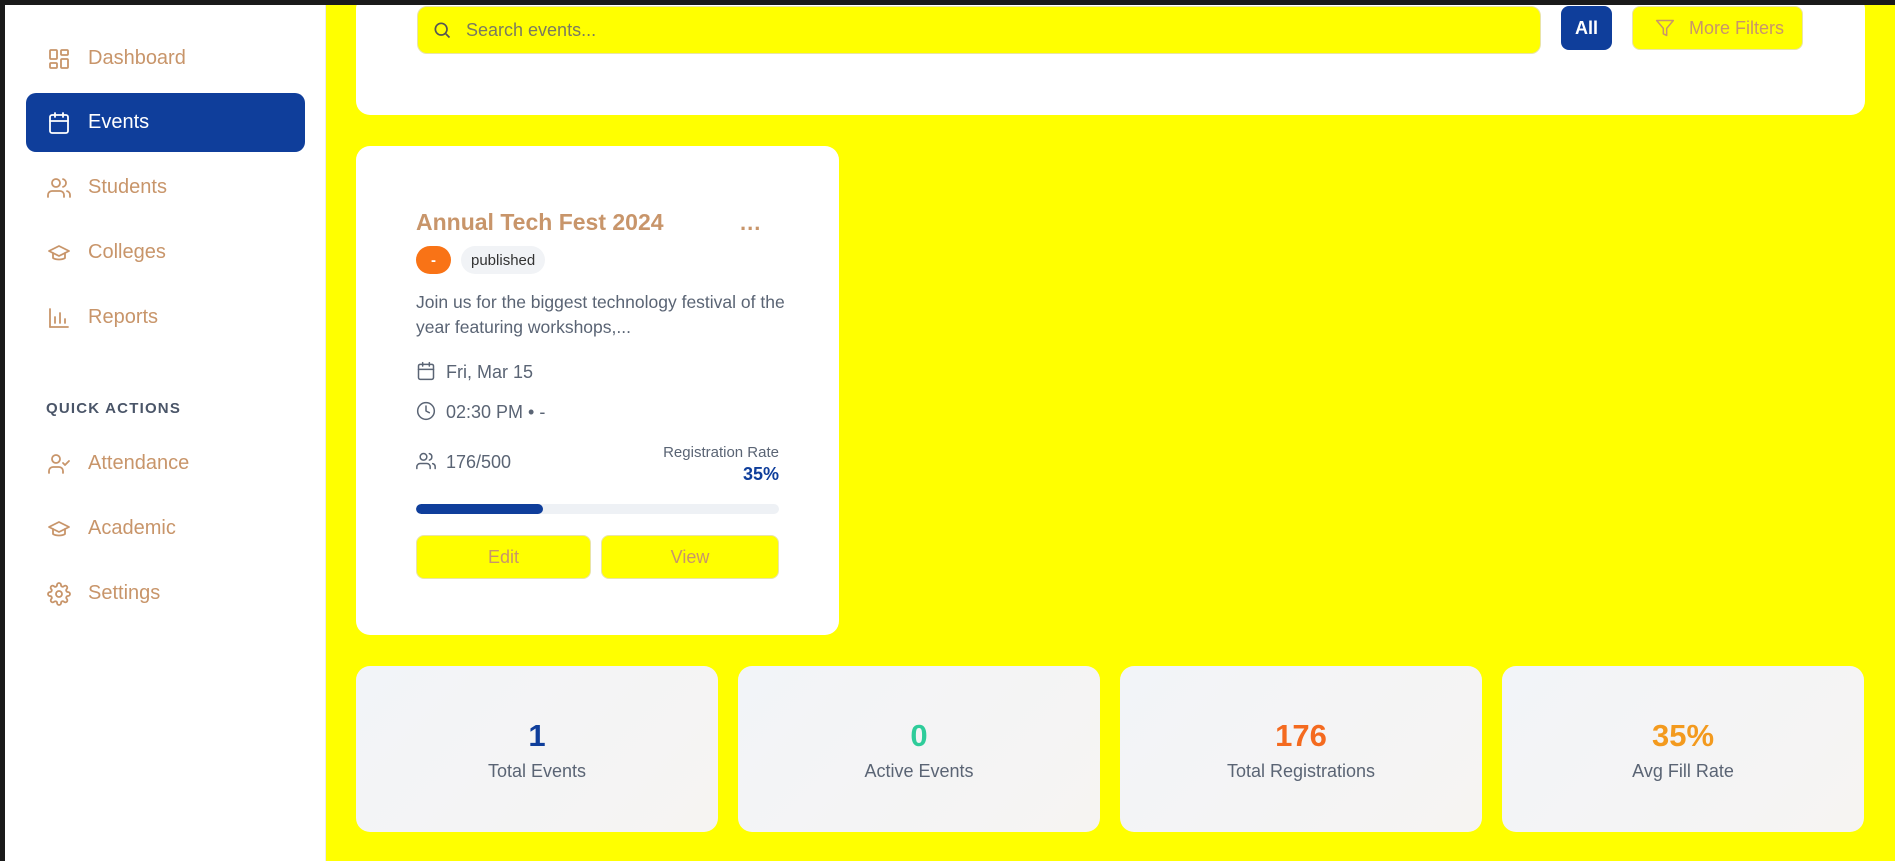 Image resolution: width=1895 pixels, height=861 pixels. What do you see at coordinates (760, 474) in the screenshot?
I see `registration-rate-value: 35%` at bounding box center [760, 474].